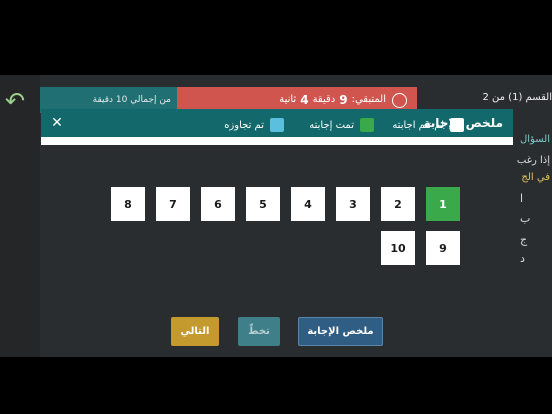  Describe the element at coordinates (517, 97) in the screenshot. I see `section-indicator: القسم (1) من 2` at that location.